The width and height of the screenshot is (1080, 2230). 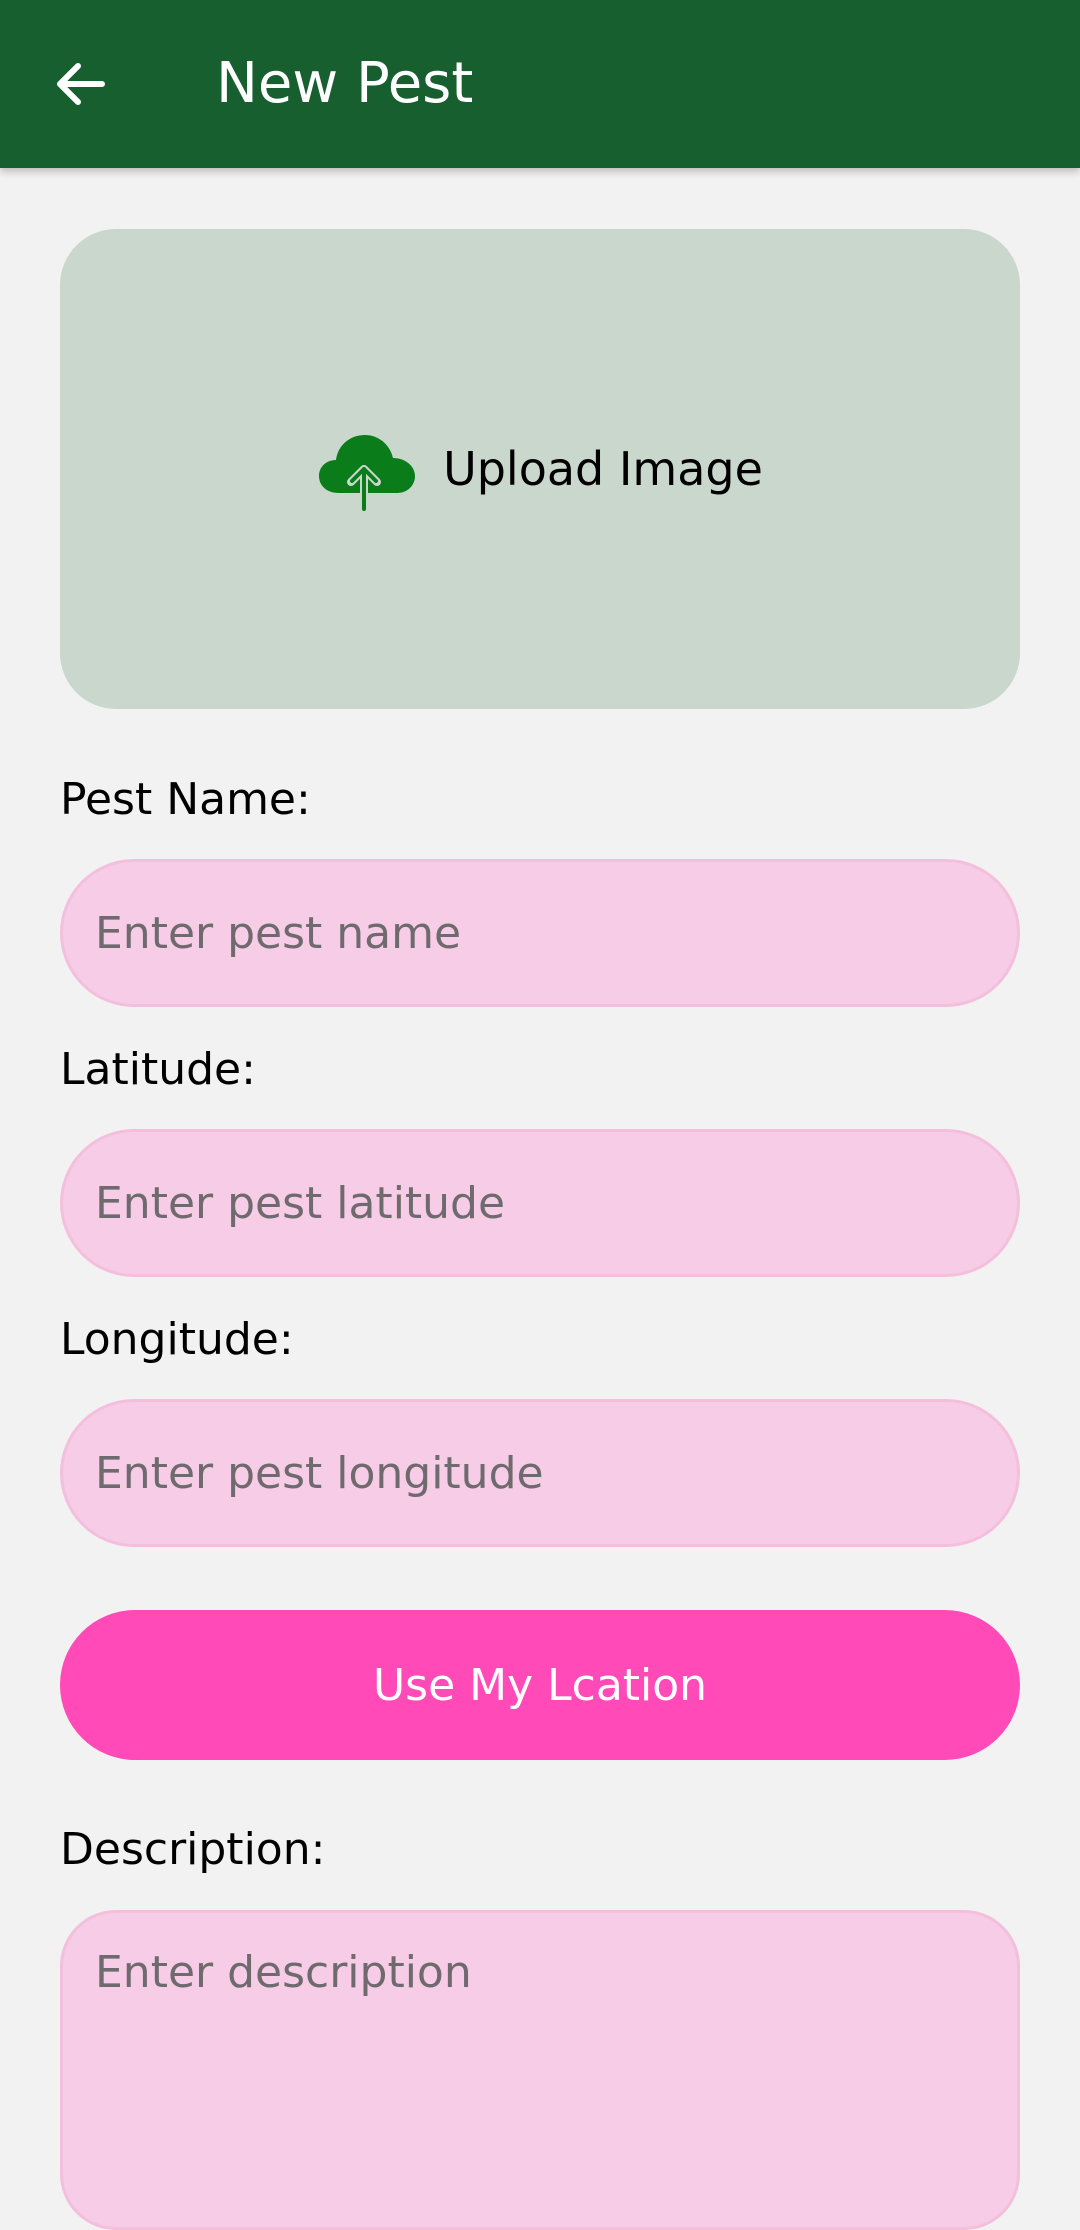 I want to click on latitude-input, so click(x=540, y=1203).